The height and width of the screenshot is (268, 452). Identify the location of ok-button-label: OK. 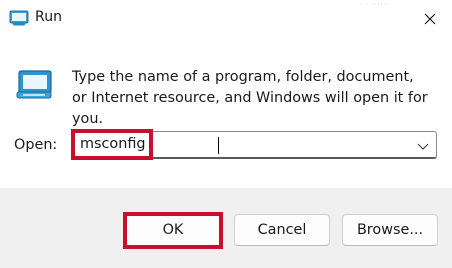
(173, 230).